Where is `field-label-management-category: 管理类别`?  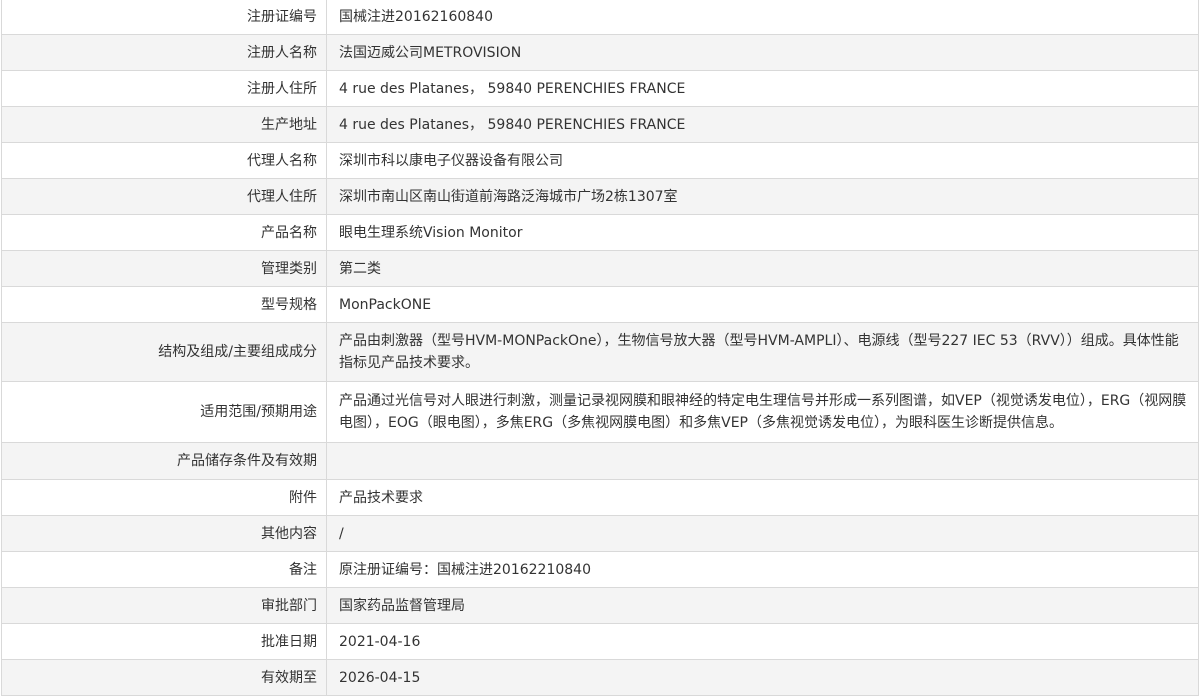
field-label-management-category: 管理类别 is located at coordinates (164, 268).